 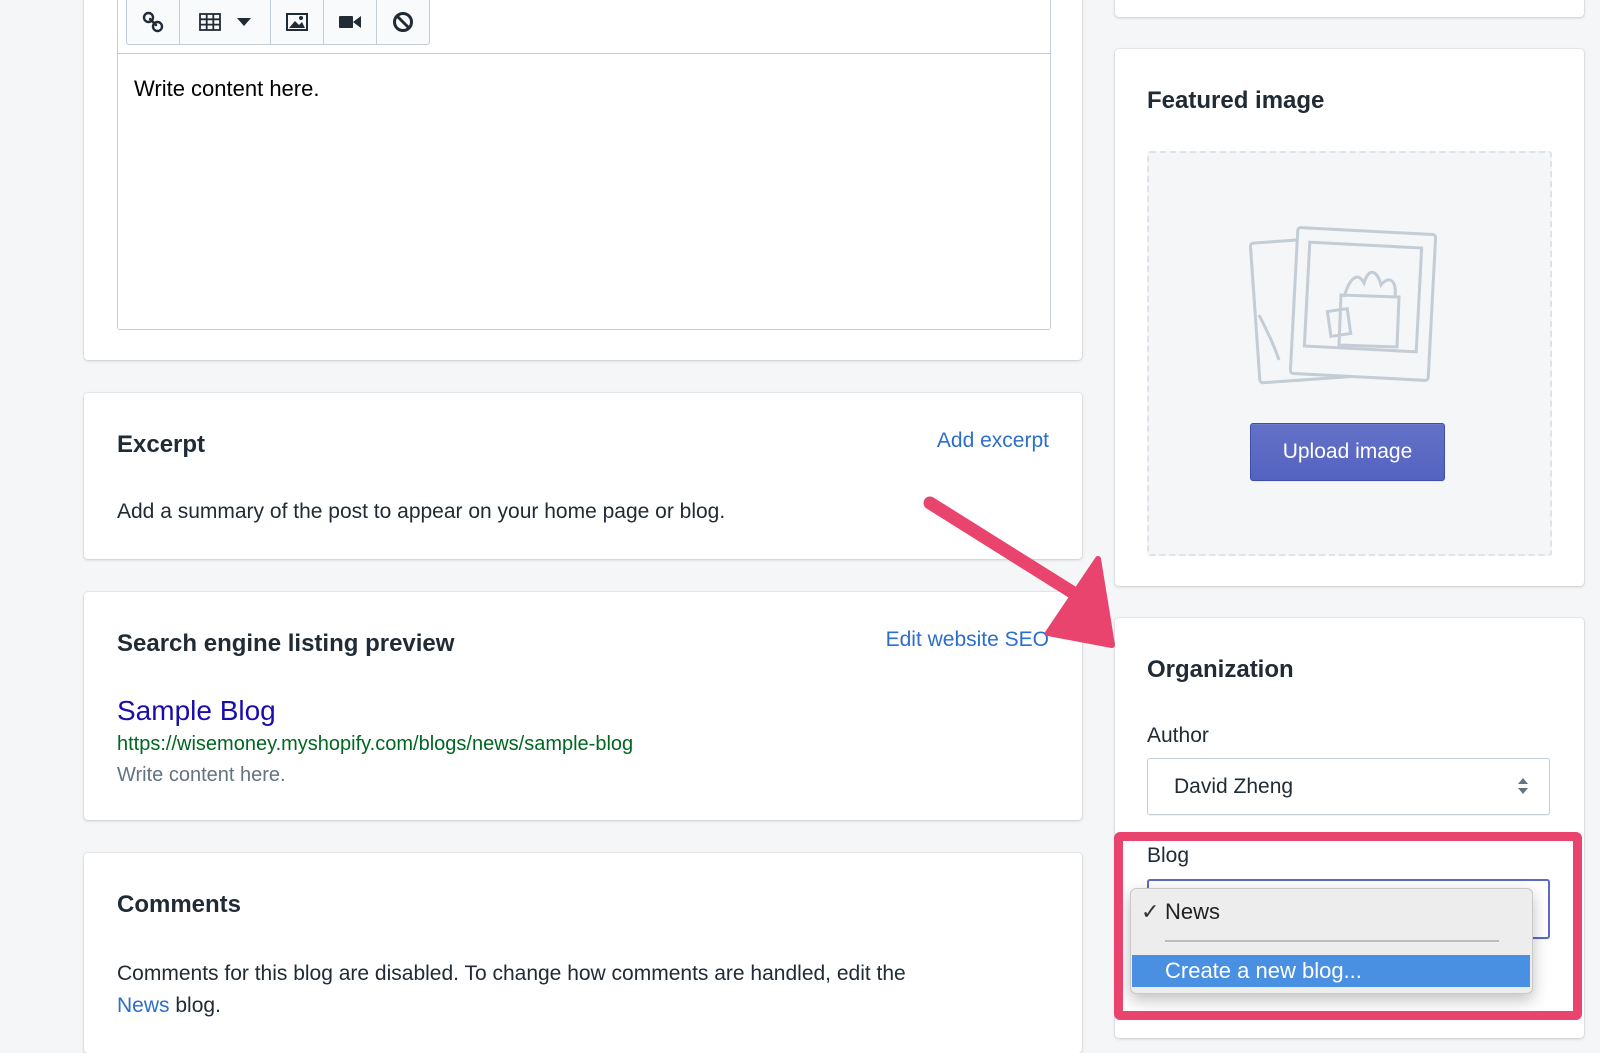 What do you see at coordinates (1343, 305) in the screenshot?
I see `photos-placeholder-icon` at bounding box center [1343, 305].